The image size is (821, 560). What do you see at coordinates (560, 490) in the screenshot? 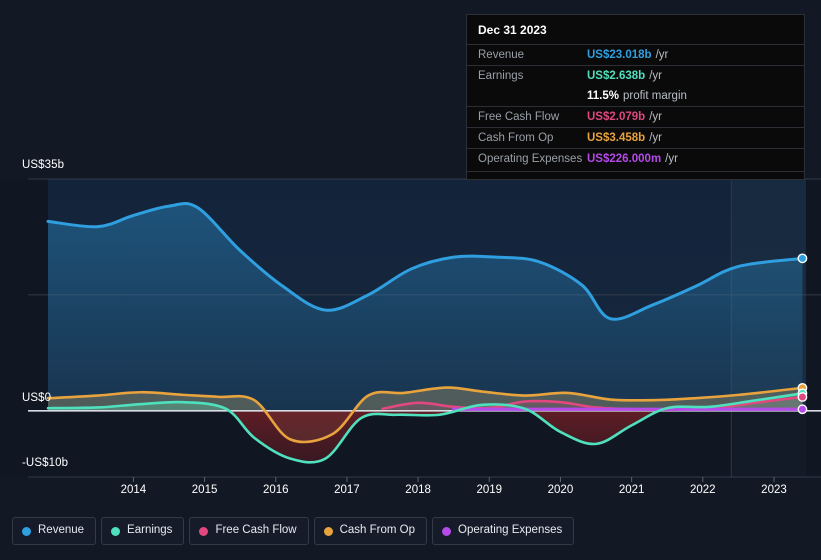
I see `x-axis-tick-label: 2020` at bounding box center [560, 490].